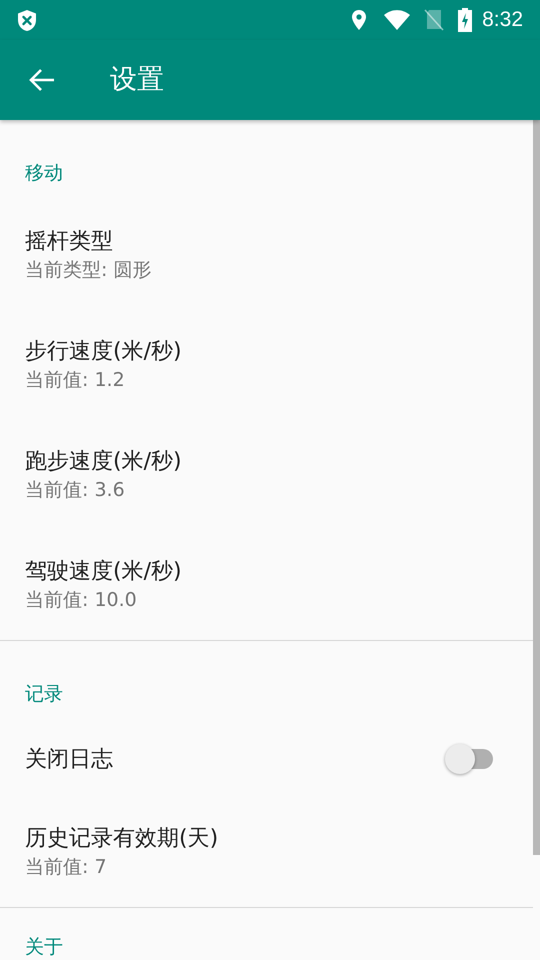 This screenshot has height=960, width=540. What do you see at coordinates (27, 20) in the screenshot?
I see `shield-icon` at bounding box center [27, 20].